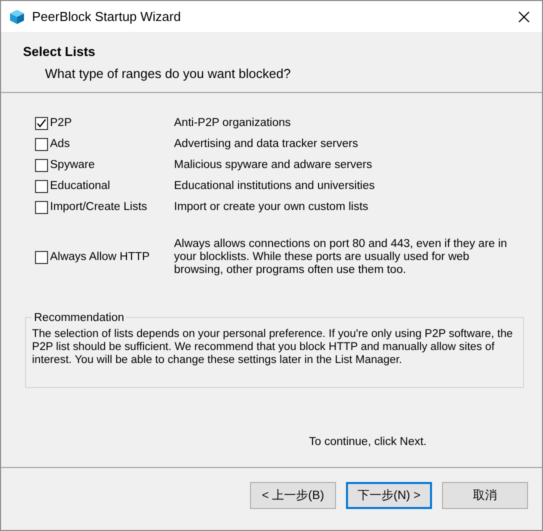  What do you see at coordinates (389, 495) in the screenshot?
I see `next-button: 下一步(N) >` at bounding box center [389, 495].